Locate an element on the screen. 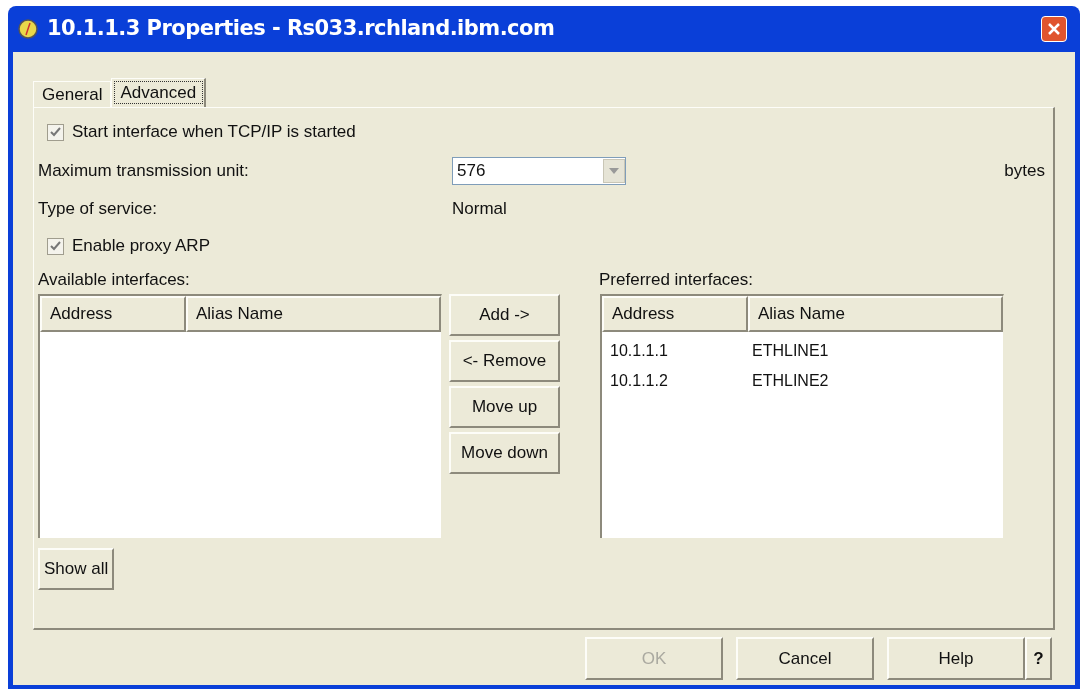 The height and width of the screenshot is (689, 1082). mtu-label: Maximum transmission unit: is located at coordinates (144, 171).